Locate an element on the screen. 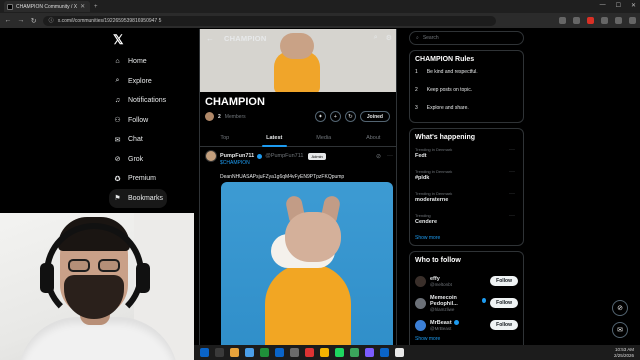 The width and height of the screenshot is (640, 360). tab-title: CHAMPION Community / X is located at coordinates (47, 6).